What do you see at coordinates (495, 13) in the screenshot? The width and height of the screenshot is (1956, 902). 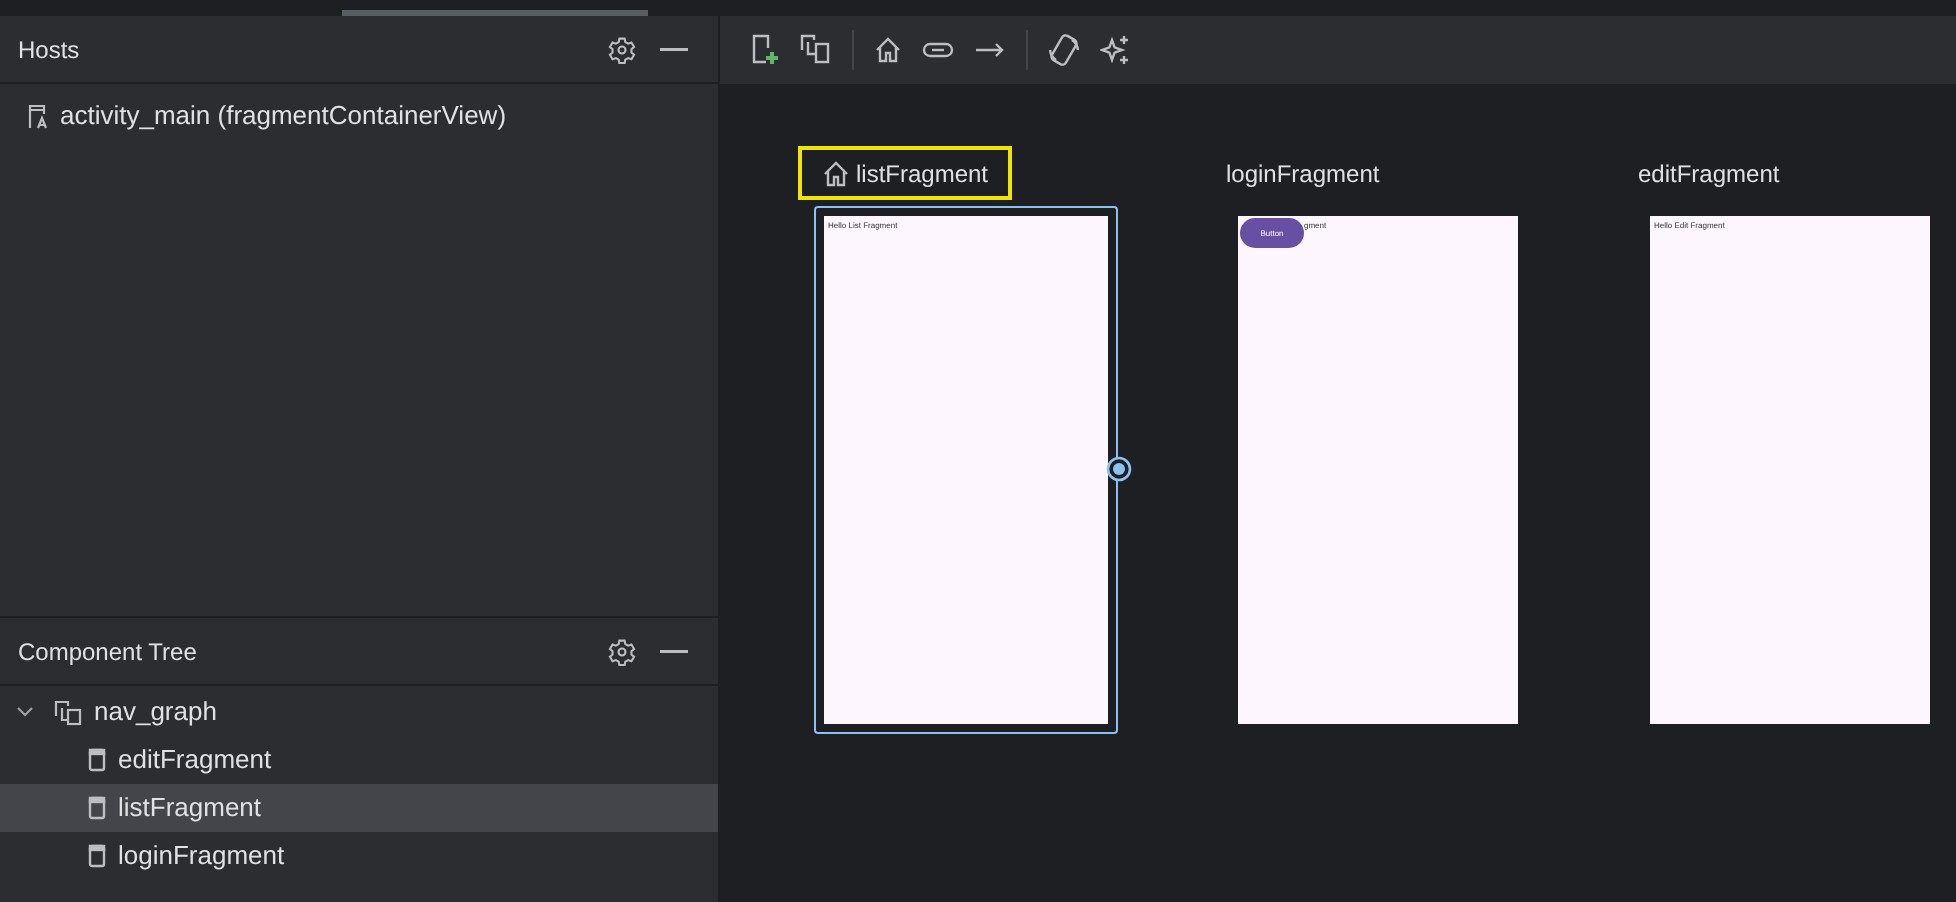 I see `scrollbar-thumb` at bounding box center [495, 13].